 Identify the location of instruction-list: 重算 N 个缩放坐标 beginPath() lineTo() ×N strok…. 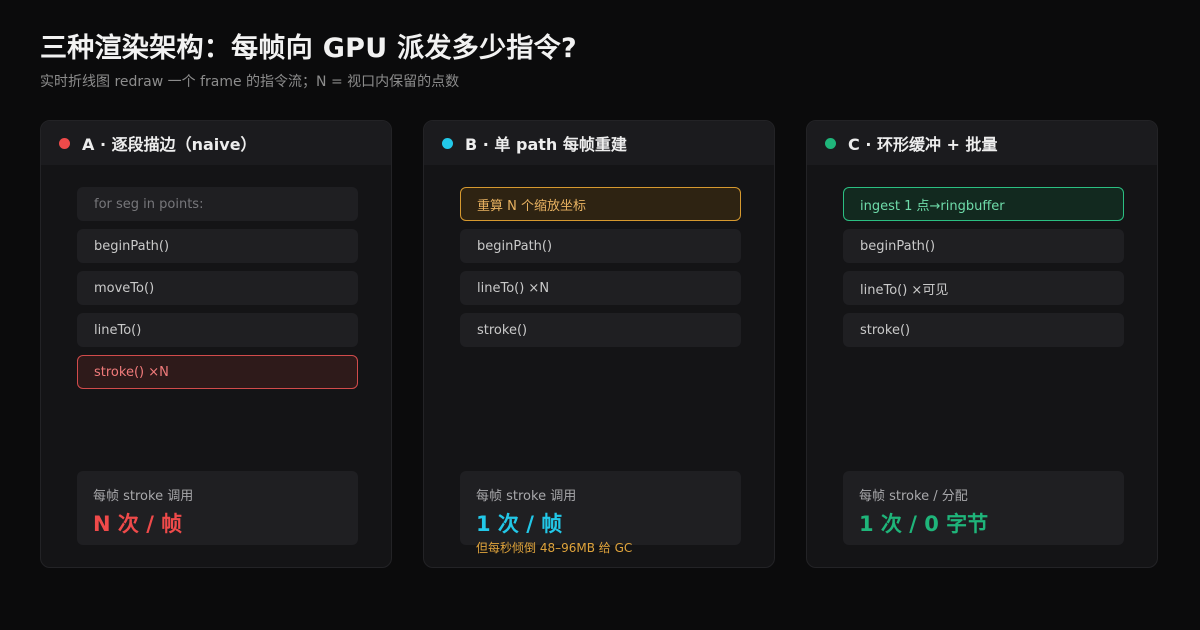
(600, 271).